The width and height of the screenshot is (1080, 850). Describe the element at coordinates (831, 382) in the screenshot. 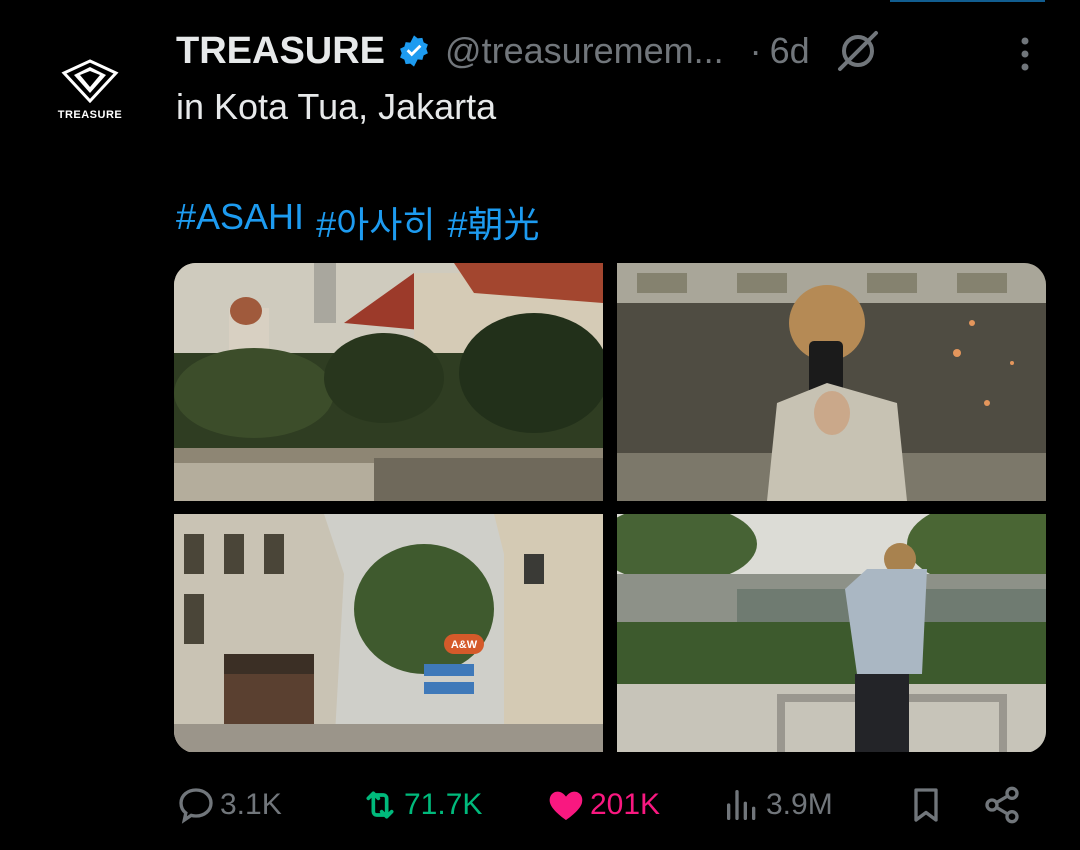

I see `photo-mirror-selfie` at that location.